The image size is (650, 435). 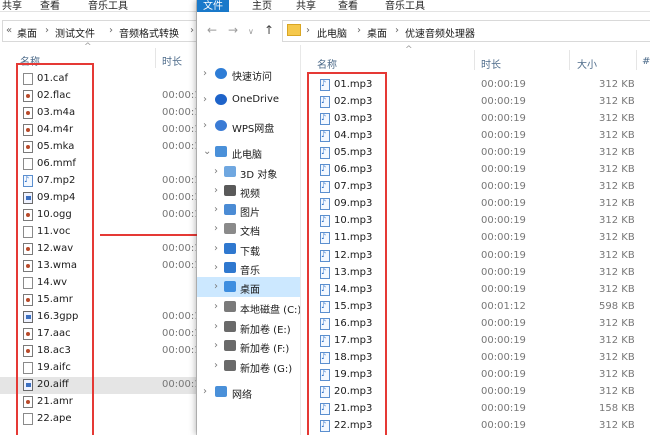 I want to click on ribbon-tabs: 共享 查看 音乐工具, so click(x=98, y=6).